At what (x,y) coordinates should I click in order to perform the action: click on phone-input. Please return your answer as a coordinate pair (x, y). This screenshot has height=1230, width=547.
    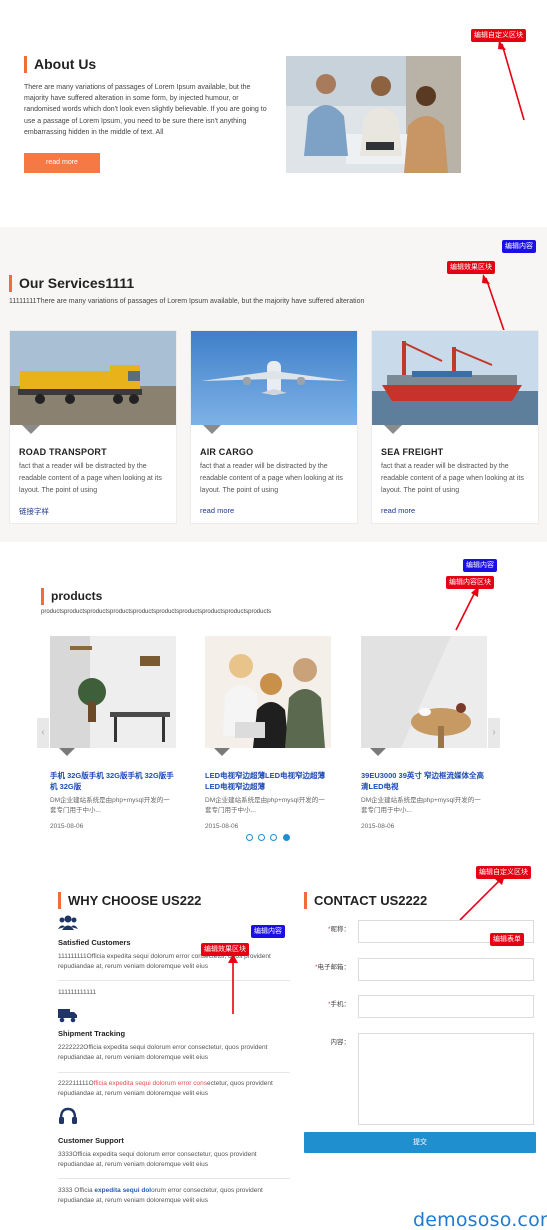
    Looking at the image, I should click on (446, 1006).